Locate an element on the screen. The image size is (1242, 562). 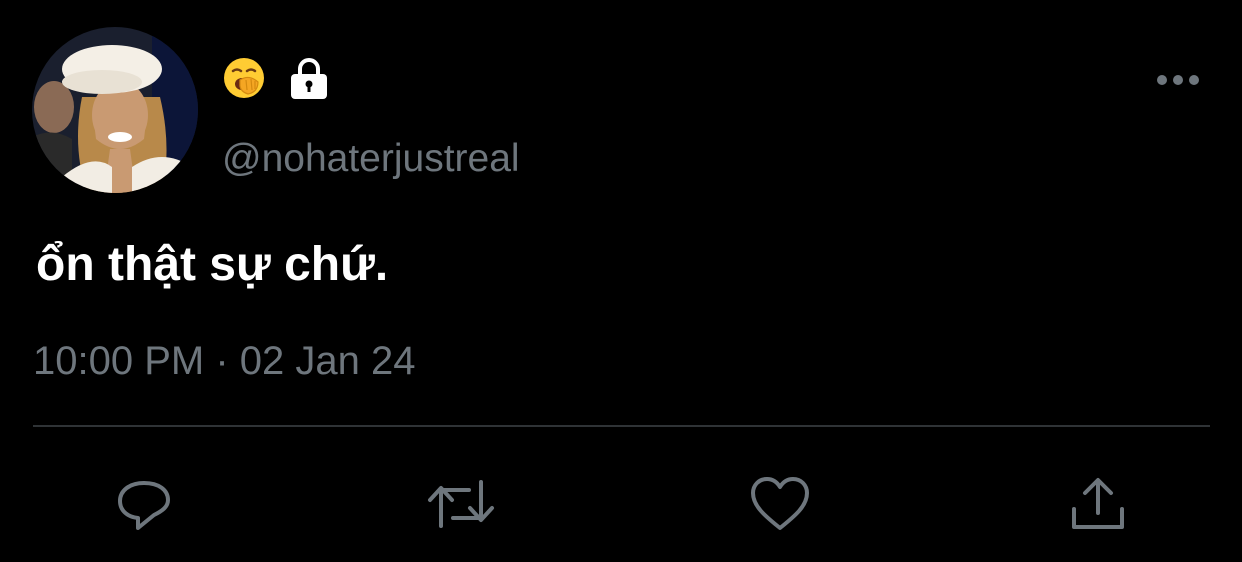
tweet-timestamp: 10:00 PM · 02 Jan 24 is located at coordinates (224, 361).